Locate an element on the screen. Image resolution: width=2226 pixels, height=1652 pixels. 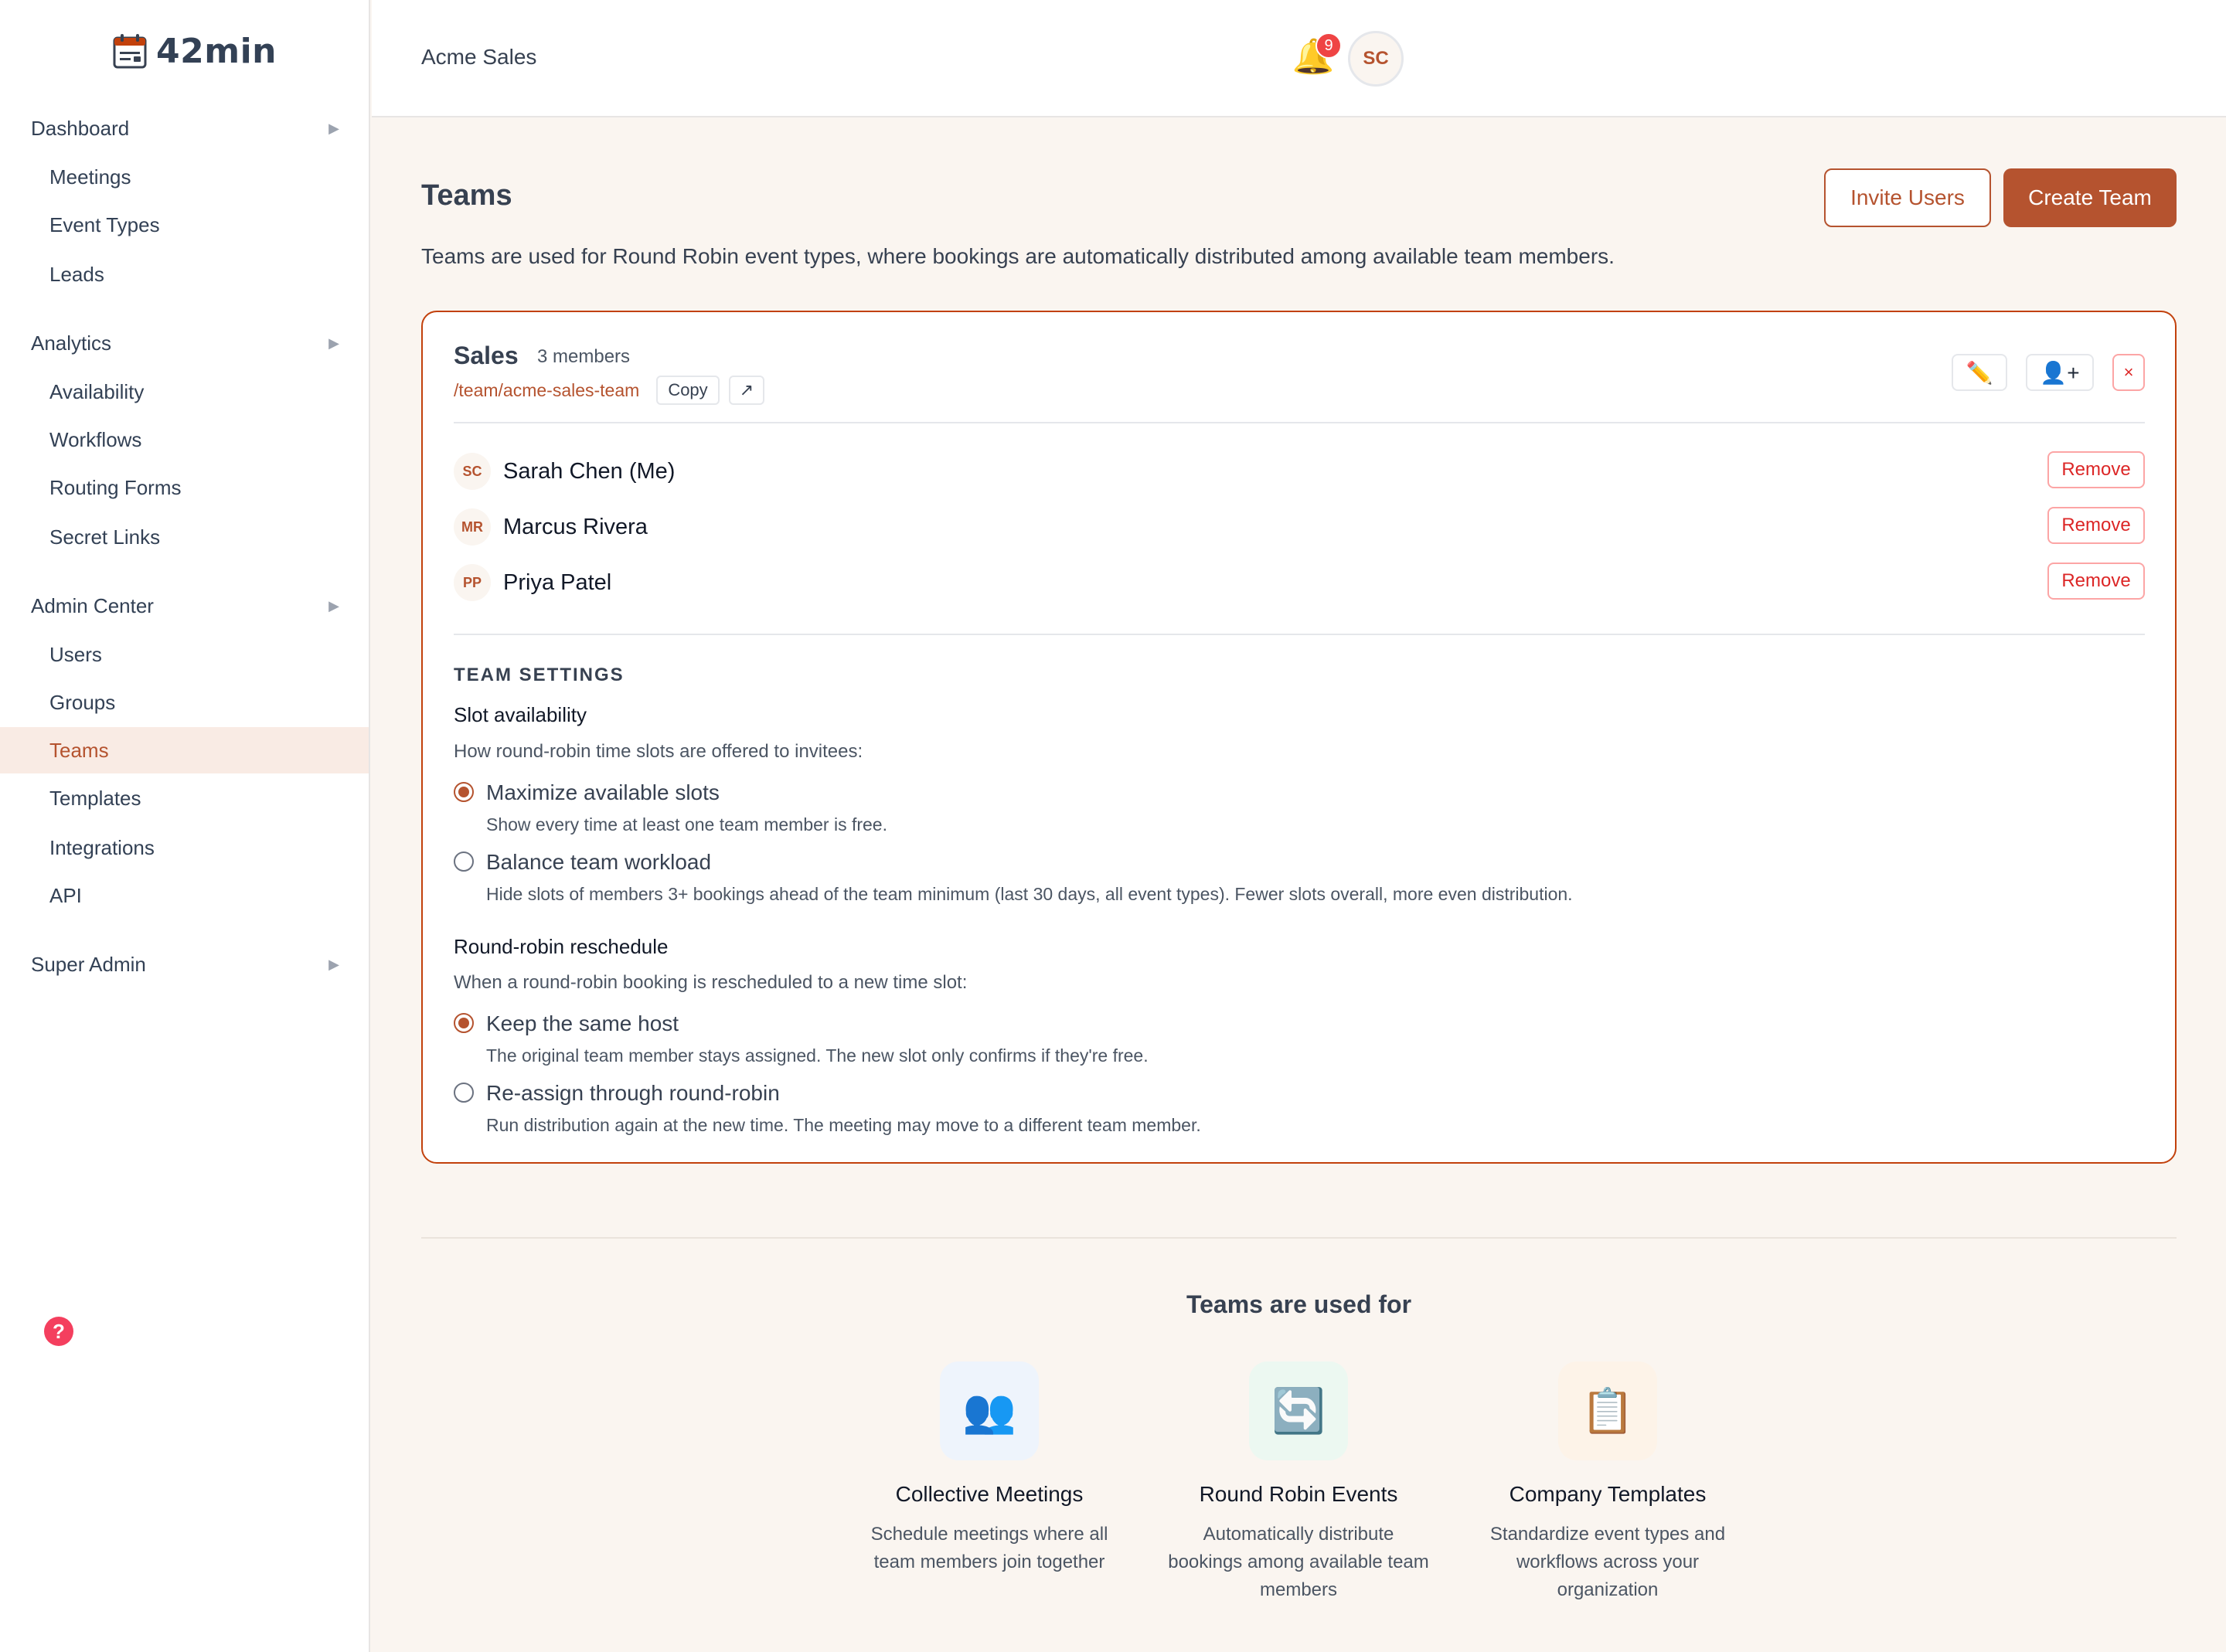
nav-item-label: Integrations is located at coordinates (102, 847).